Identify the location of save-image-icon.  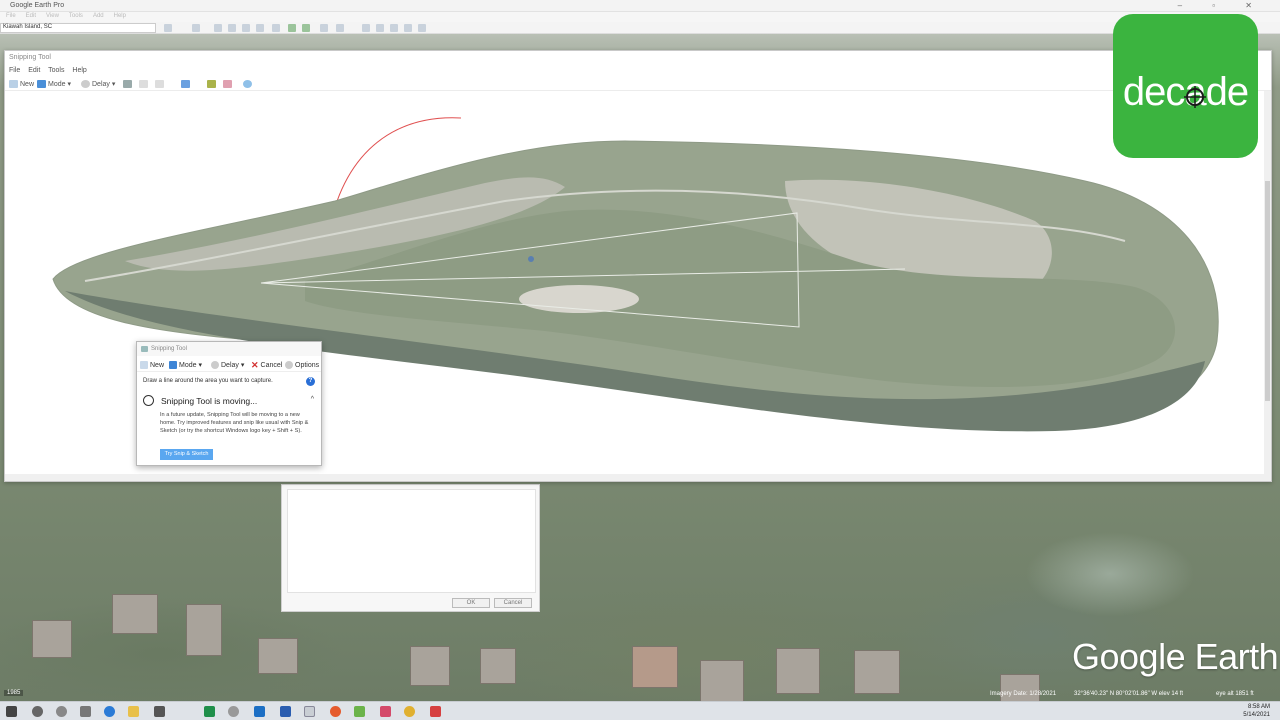
(394, 28).